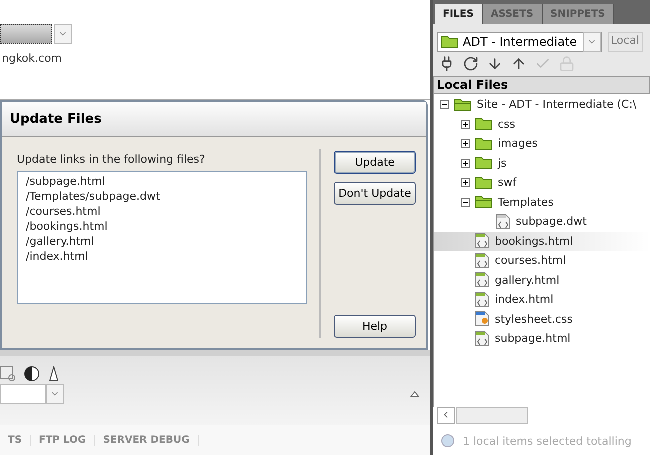 The image size is (650, 455). I want to click on tree-row: stylesheet.css, so click(542, 319).